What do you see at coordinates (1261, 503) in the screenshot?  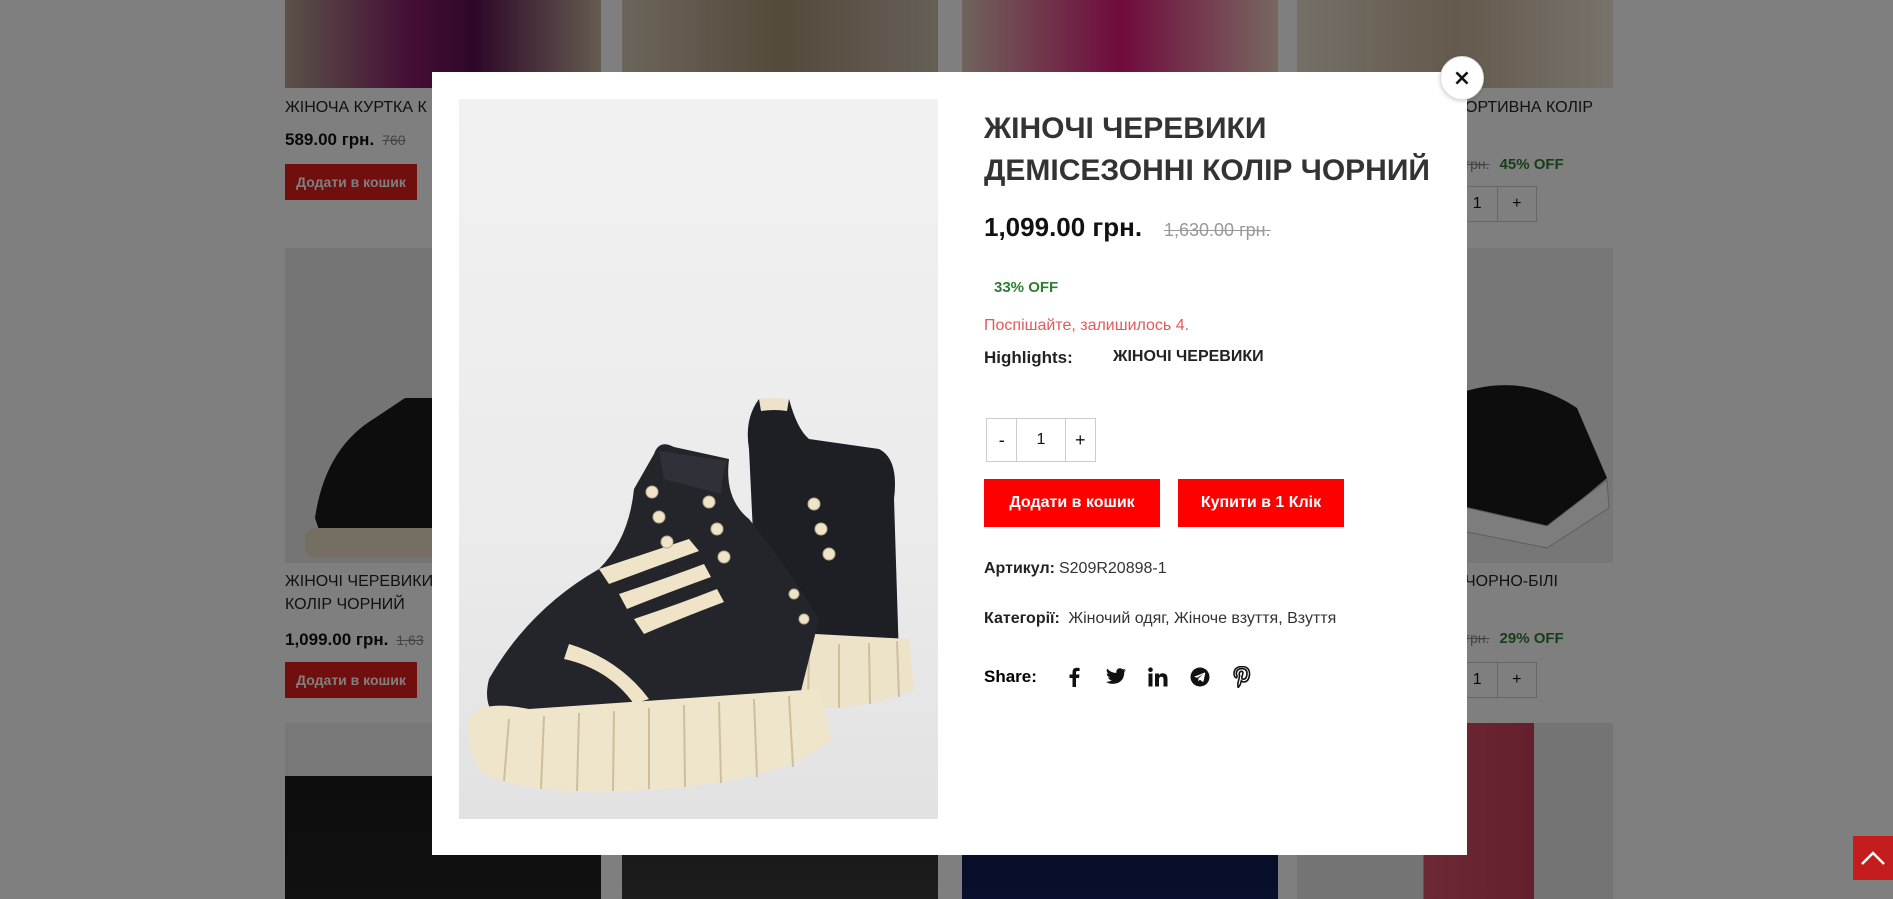 I see `buy-one-click-button: Купити в 1 Клік` at bounding box center [1261, 503].